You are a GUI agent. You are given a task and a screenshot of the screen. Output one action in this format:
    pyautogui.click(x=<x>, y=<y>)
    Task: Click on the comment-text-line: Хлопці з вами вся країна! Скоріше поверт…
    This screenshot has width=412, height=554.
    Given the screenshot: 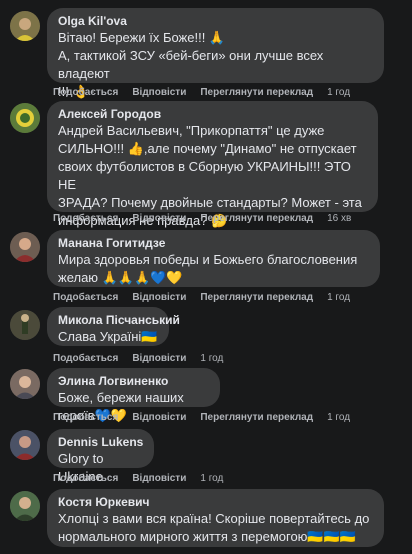 What is the action you would take?
    pyautogui.click(x=214, y=518)
    